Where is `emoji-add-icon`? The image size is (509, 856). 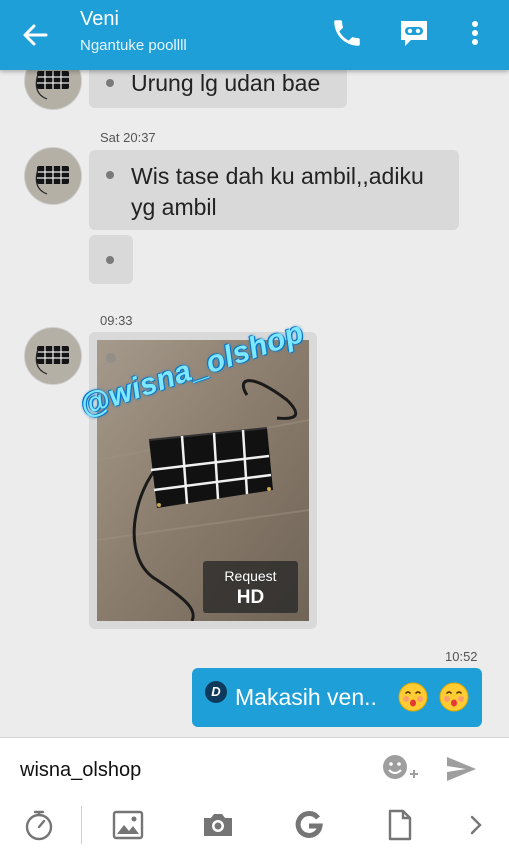 emoji-add-icon is located at coordinates (400, 767).